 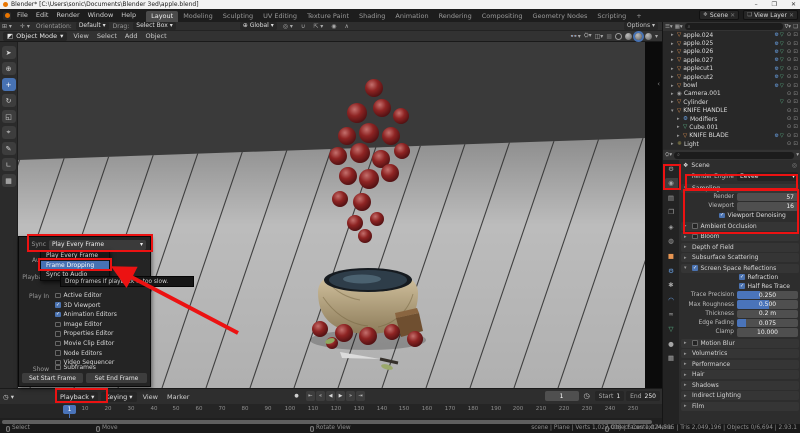 I want to click on set-frame-button: Set End Frame, so click(x=116, y=378).